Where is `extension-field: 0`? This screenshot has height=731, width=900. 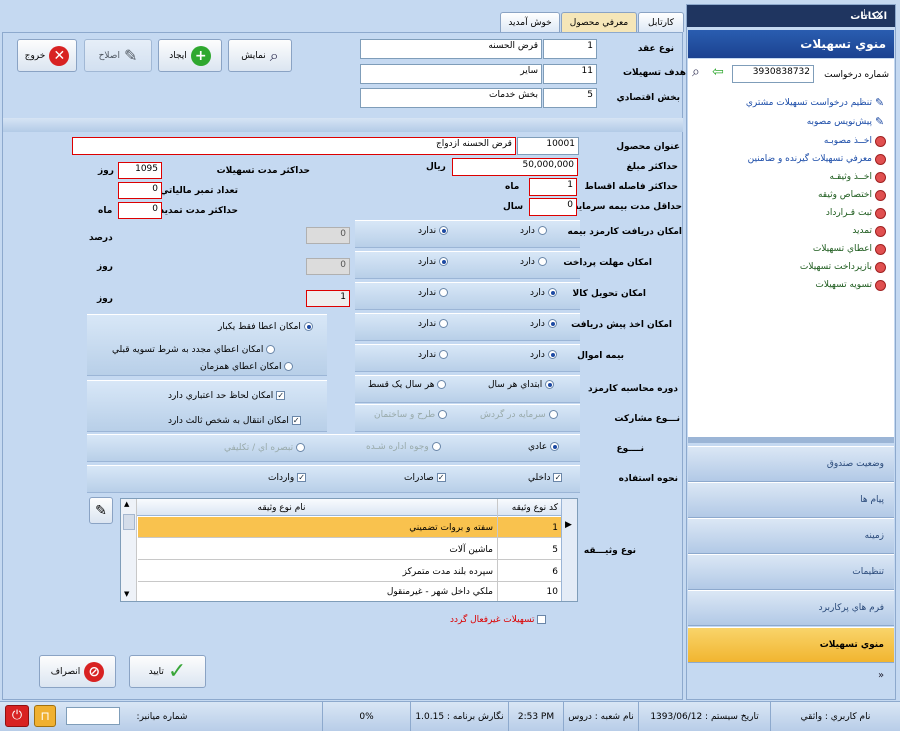
extension-field: 0 is located at coordinates (140, 210).